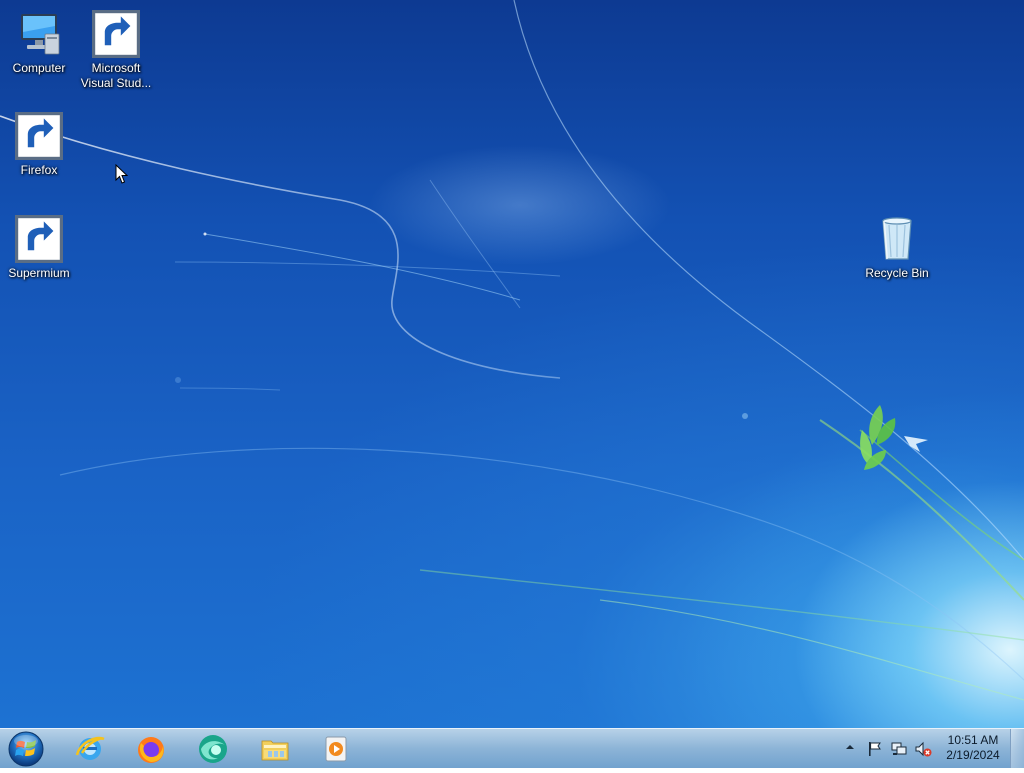  I want to click on clock-date: 2/19/2024, so click(973, 755).